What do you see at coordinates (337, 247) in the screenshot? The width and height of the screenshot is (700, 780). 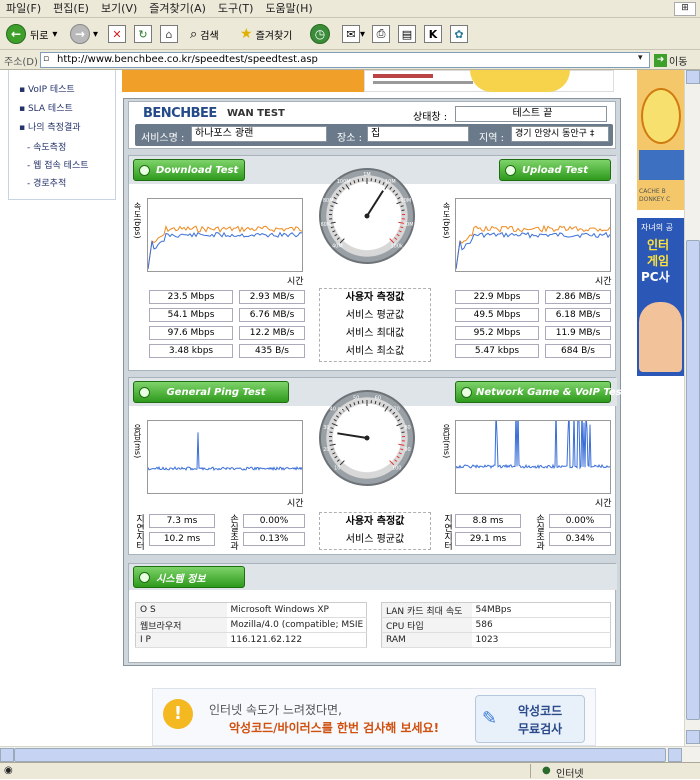 I see `gauge-tick-label: 40M` at bounding box center [337, 247].